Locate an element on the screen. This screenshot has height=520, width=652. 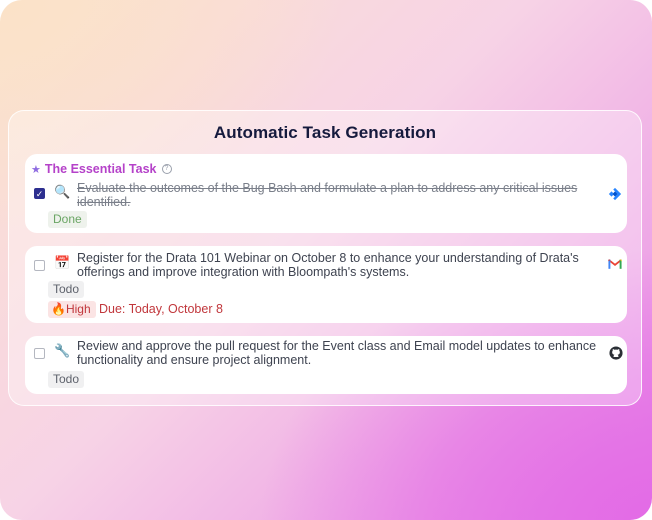
status-badge: Done is located at coordinates (67, 219).